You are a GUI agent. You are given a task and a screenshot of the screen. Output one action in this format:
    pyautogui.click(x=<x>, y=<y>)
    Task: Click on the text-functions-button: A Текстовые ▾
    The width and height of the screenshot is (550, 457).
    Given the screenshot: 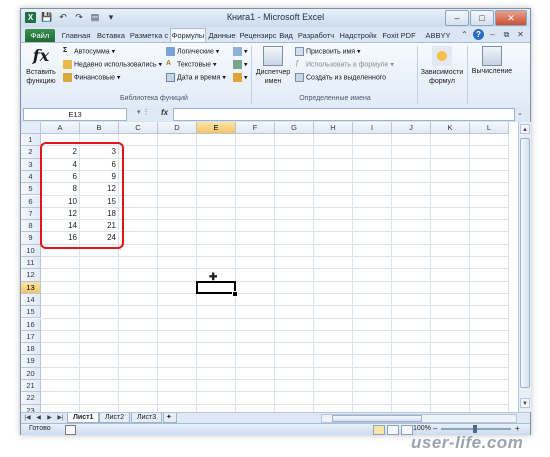 What is the action you would take?
    pyautogui.click(x=191, y=64)
    